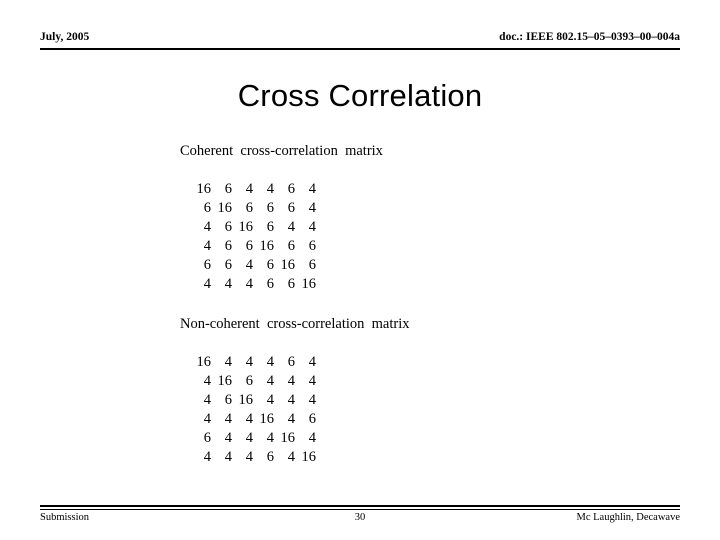 Image resolution: width=720 pixels, height=540 pixels. What do you see at coordinates (360, 95) in the screenshot?
I see `page-title: Cross Correlation` at bounding box center [360, 95].